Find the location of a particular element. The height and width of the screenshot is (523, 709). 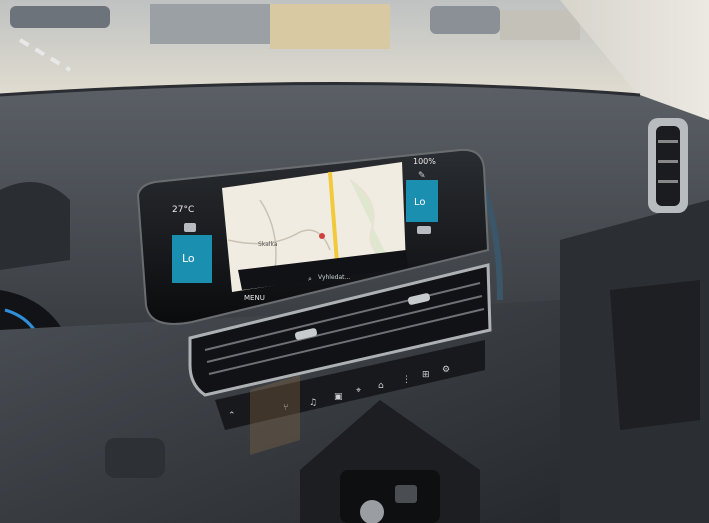

stalk is located at coordinates (135, 458).